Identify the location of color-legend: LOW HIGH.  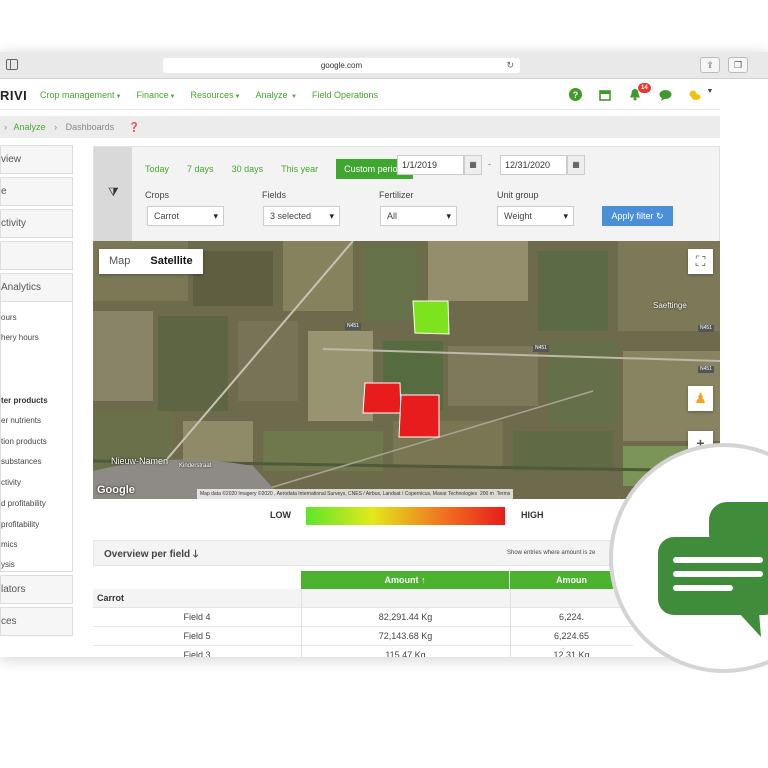
(412, 516).